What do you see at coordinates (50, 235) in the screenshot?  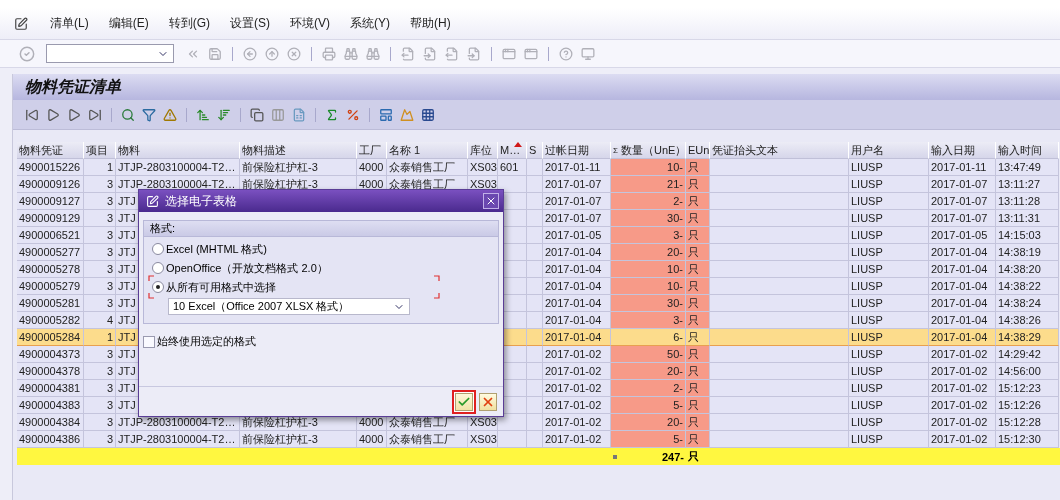 I see `table-cell: 4900006521` at bounding box center [50, 235].